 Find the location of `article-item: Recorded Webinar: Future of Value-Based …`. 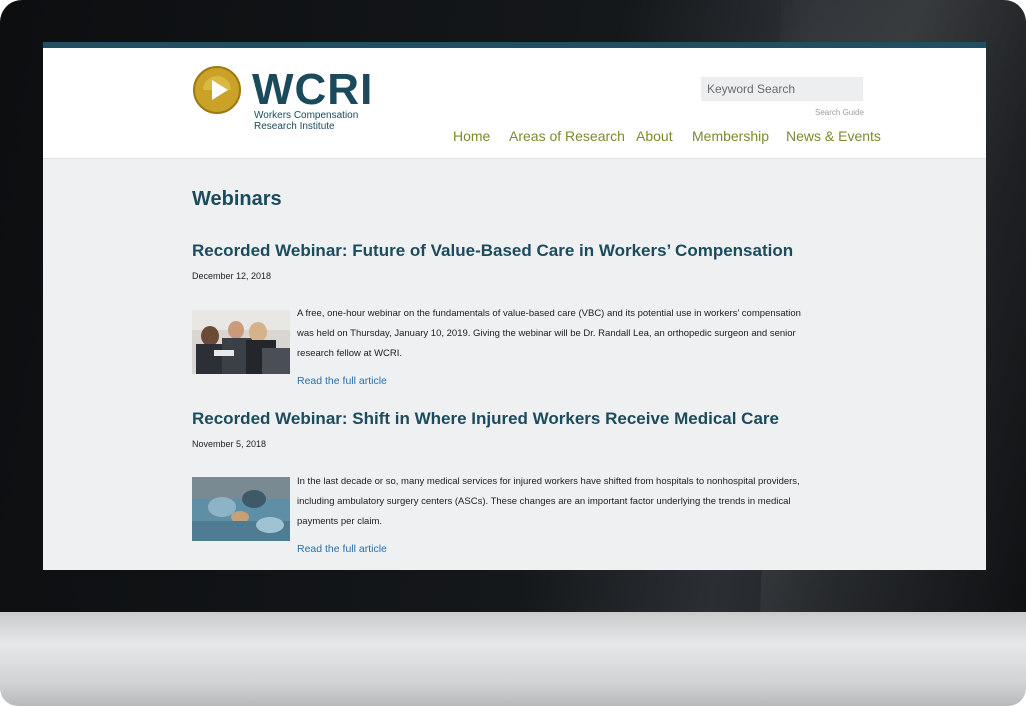

article-item: Recorded Webinar: Future of Value-Based … is located at coordinates (502, 314).